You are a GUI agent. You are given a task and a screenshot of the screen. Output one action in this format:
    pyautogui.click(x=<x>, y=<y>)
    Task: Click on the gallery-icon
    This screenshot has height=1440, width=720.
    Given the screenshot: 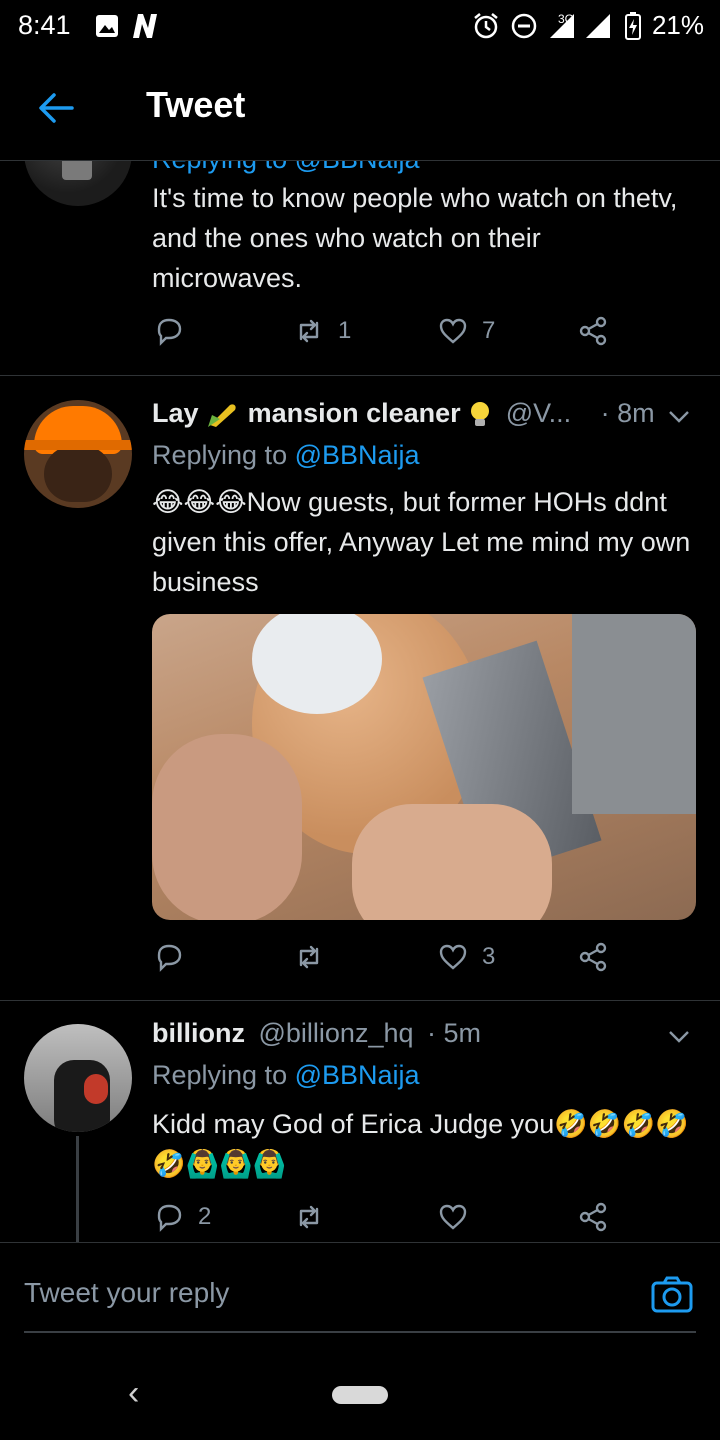 What is the action you would take?
    pyautogui.click(x=107, y=26)
    